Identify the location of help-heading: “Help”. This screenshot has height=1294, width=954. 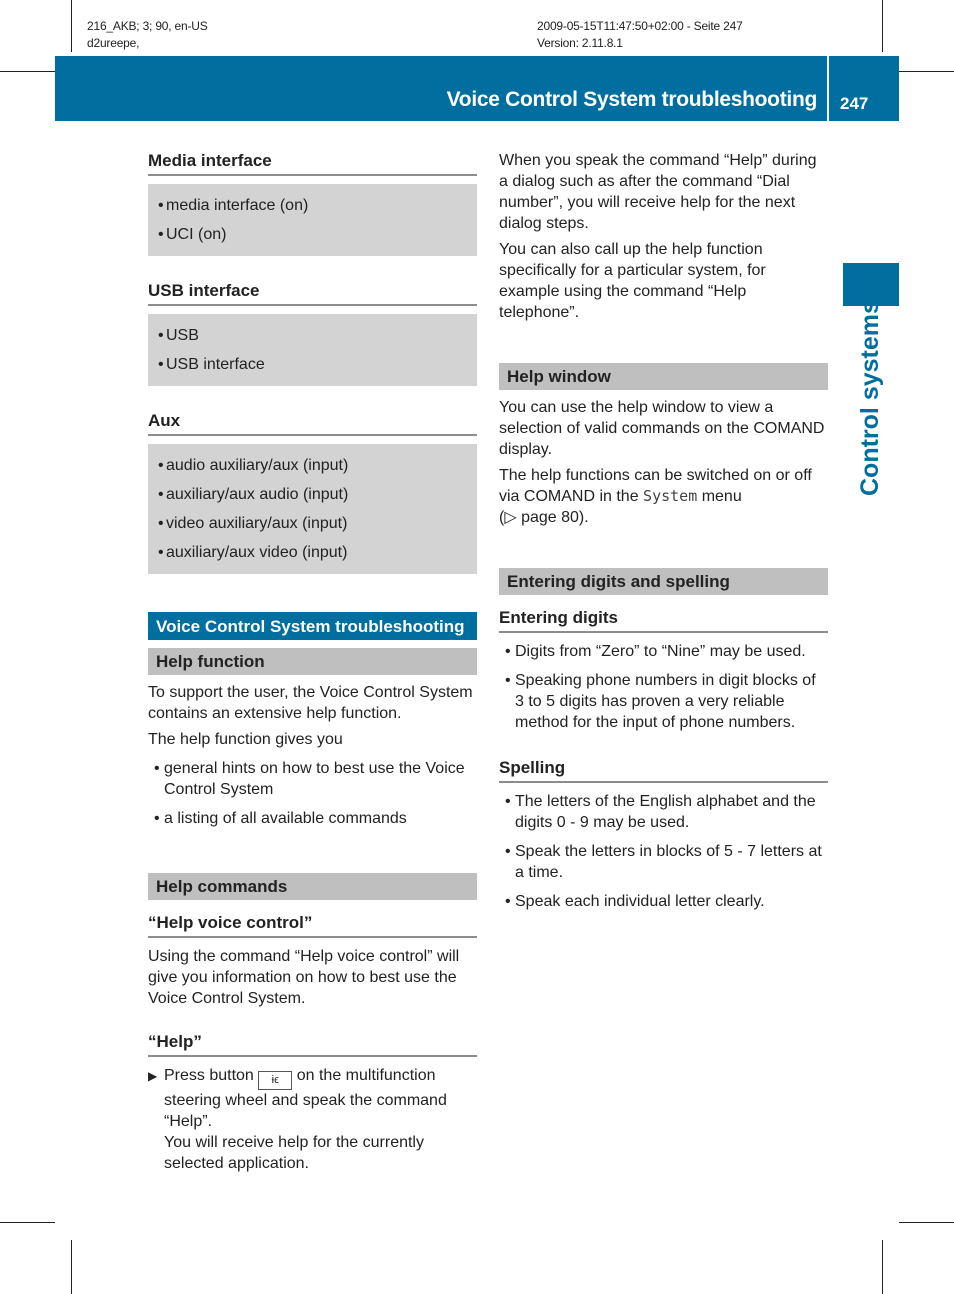
(312, 1044).